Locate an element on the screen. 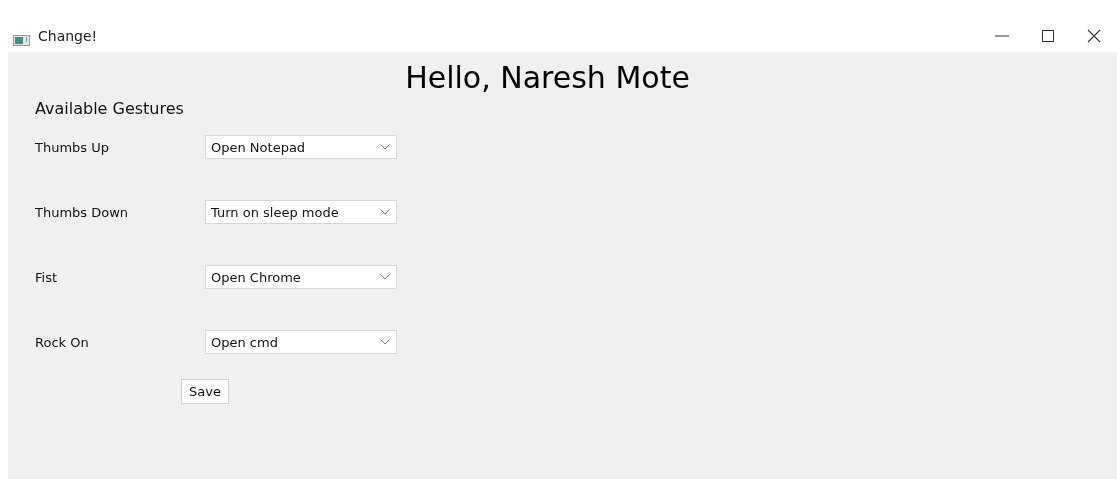 Image resolution: width=1117 pixels, height=479 pixels. action-dropdown: Open Chrome is located at coordinates (301, 277).